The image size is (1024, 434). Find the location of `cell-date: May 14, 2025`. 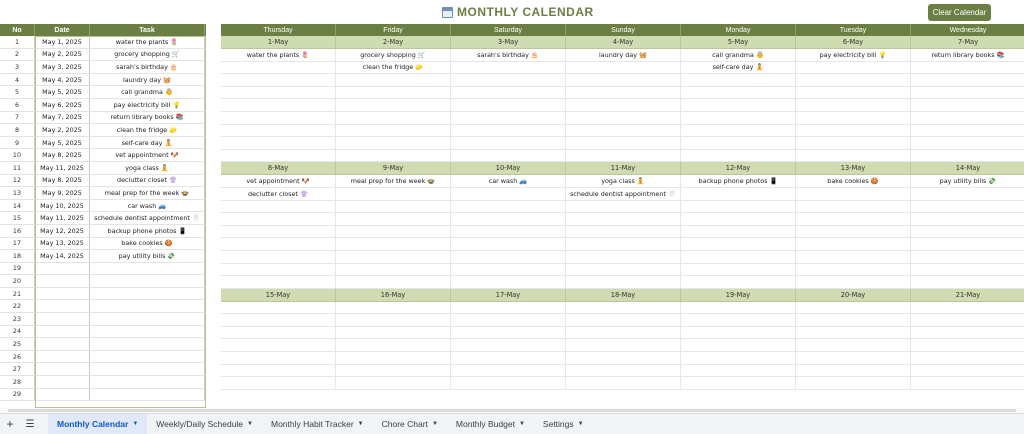

cell-date: May 14, 2025 is located at coordinates (62, 256).